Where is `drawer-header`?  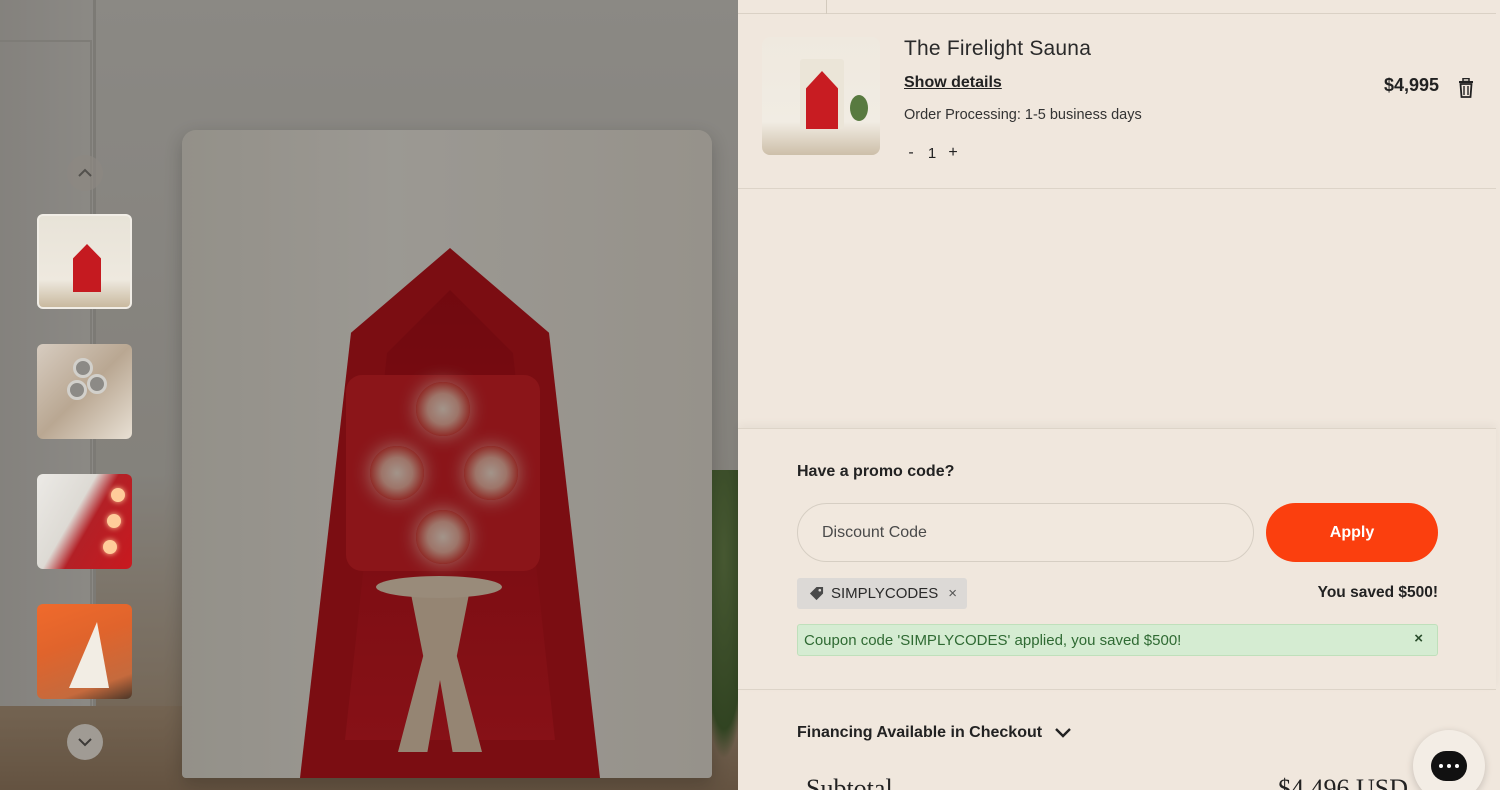 drawer-header is located at coordinates (1117, 7).